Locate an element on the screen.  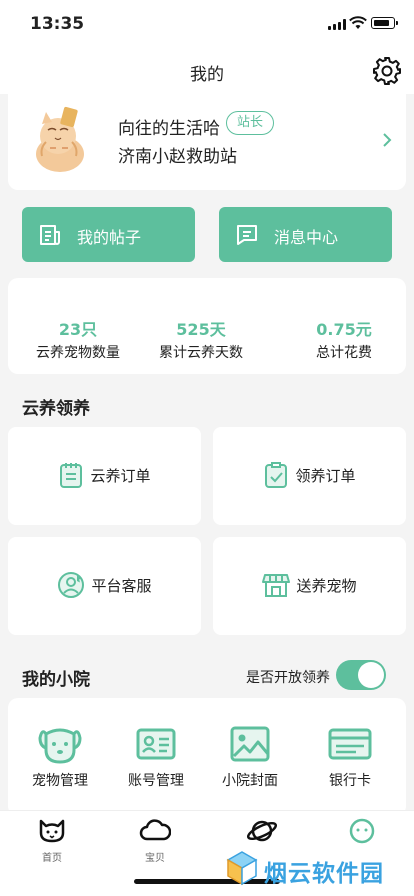
yard-section-title: 我的小院 is located at coordinates (56, 680).